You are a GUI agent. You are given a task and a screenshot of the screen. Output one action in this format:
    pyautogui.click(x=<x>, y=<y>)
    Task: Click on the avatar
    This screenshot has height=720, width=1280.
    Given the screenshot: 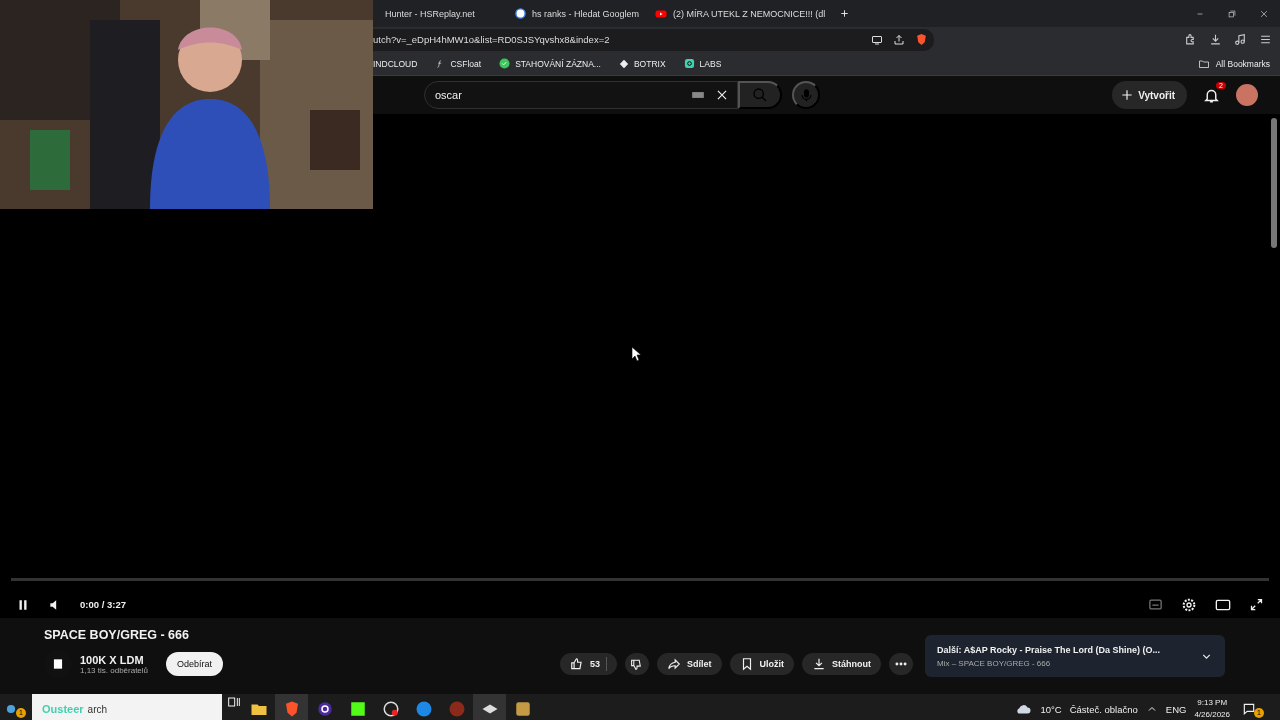 What is the action you would take?
    pyautogui.click(x=1247, y=95)
    